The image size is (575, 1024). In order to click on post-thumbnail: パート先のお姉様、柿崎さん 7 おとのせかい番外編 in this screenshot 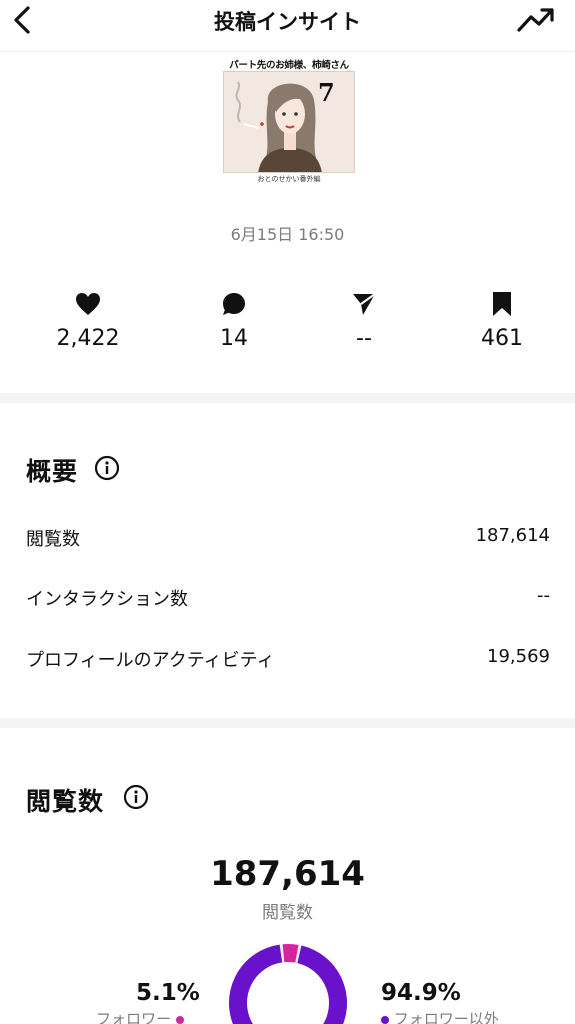, I will do `click(289, 119)`.